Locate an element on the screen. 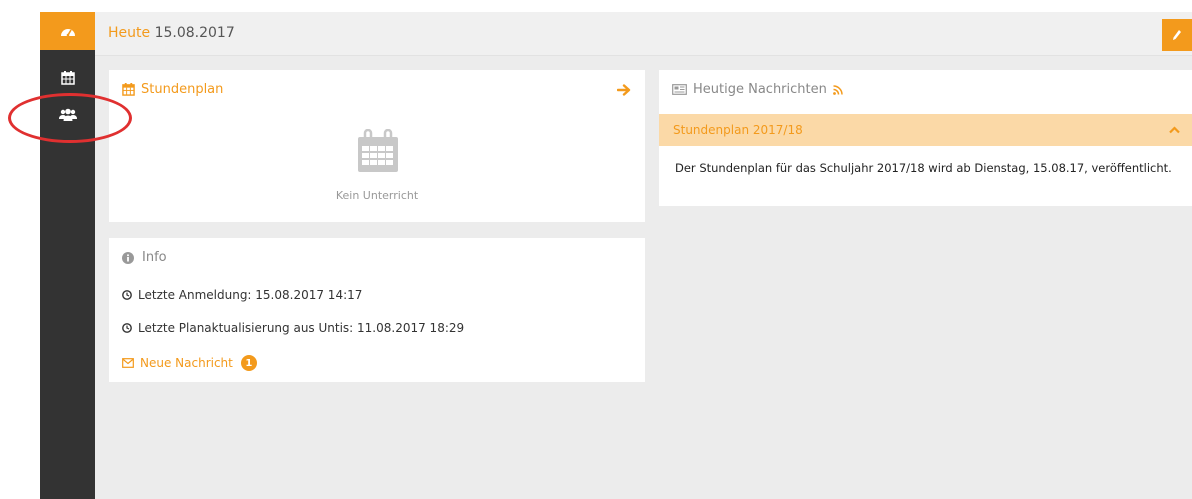 This screenshot has height=499, width=1192. empty-calendar-icon is located at coordinates (378, 150).